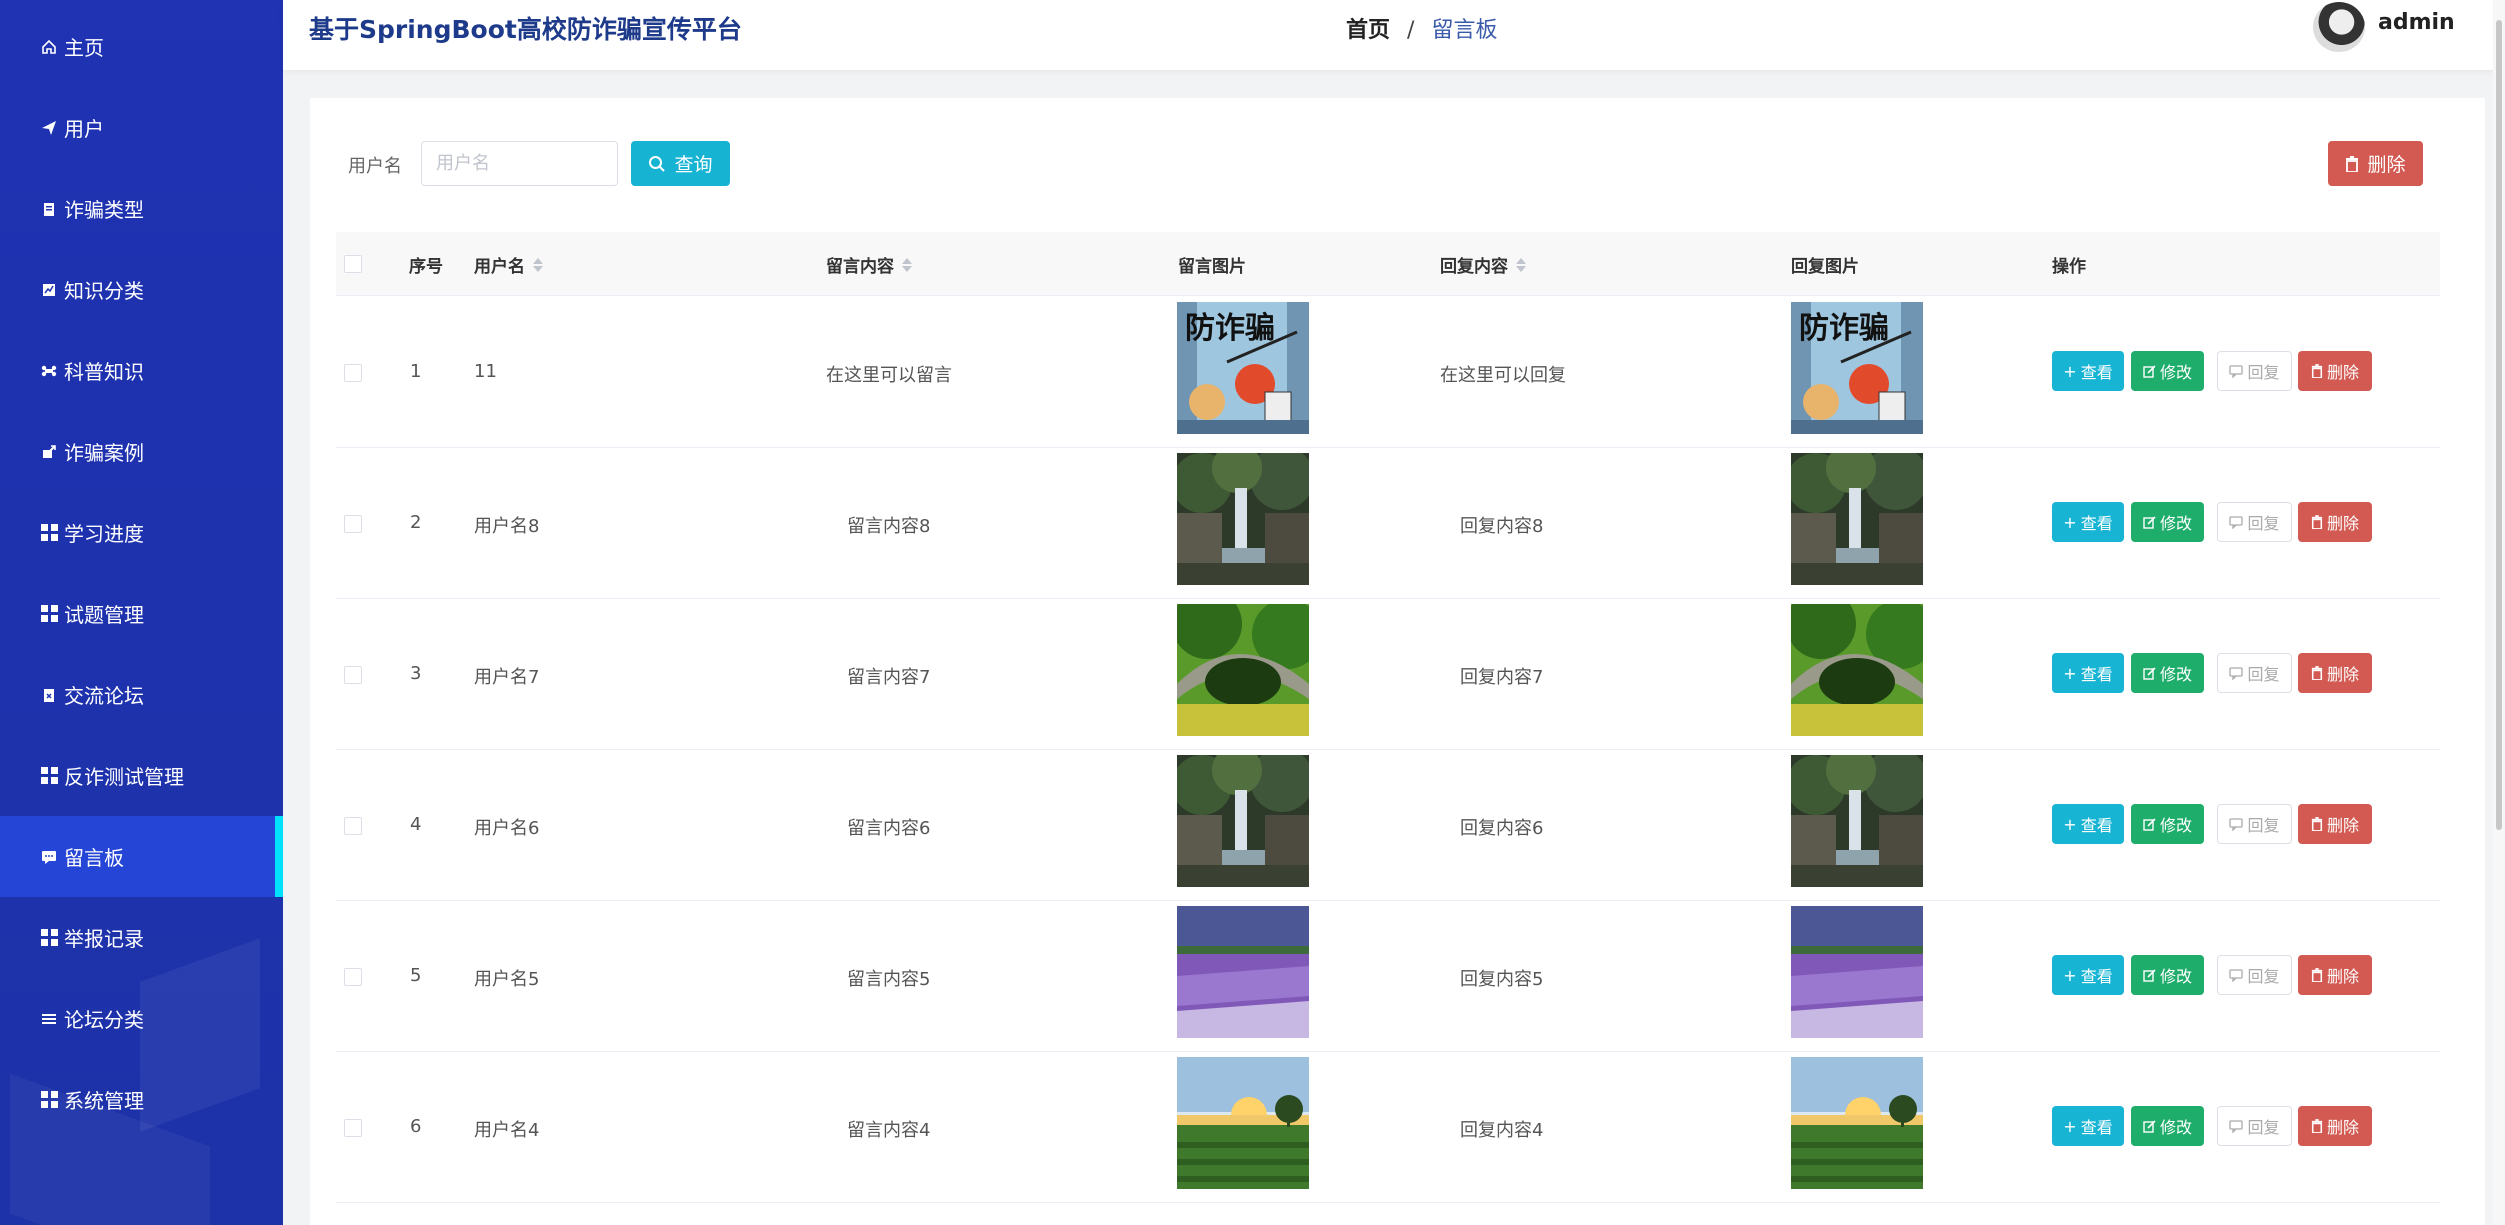 The width and height of the screenshot is (2505, 1225). What do you see at coordinates (1388, 825) in the screenshot?
I see `table-row: 4 用户名6 留言内容6 回复内容6 + 查看 修改 回复 删除` at bounding box center [1388, 825].